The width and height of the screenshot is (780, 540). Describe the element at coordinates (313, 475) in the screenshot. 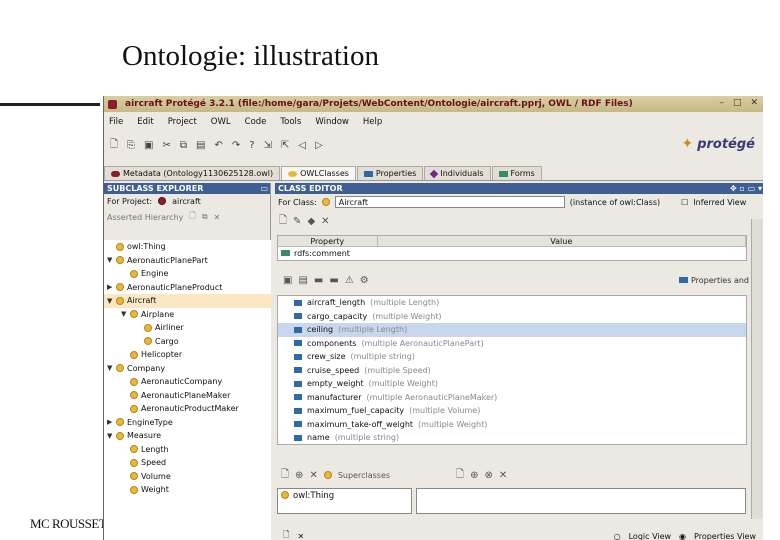

I see `remove-superclass-icon: ✕` at that location.